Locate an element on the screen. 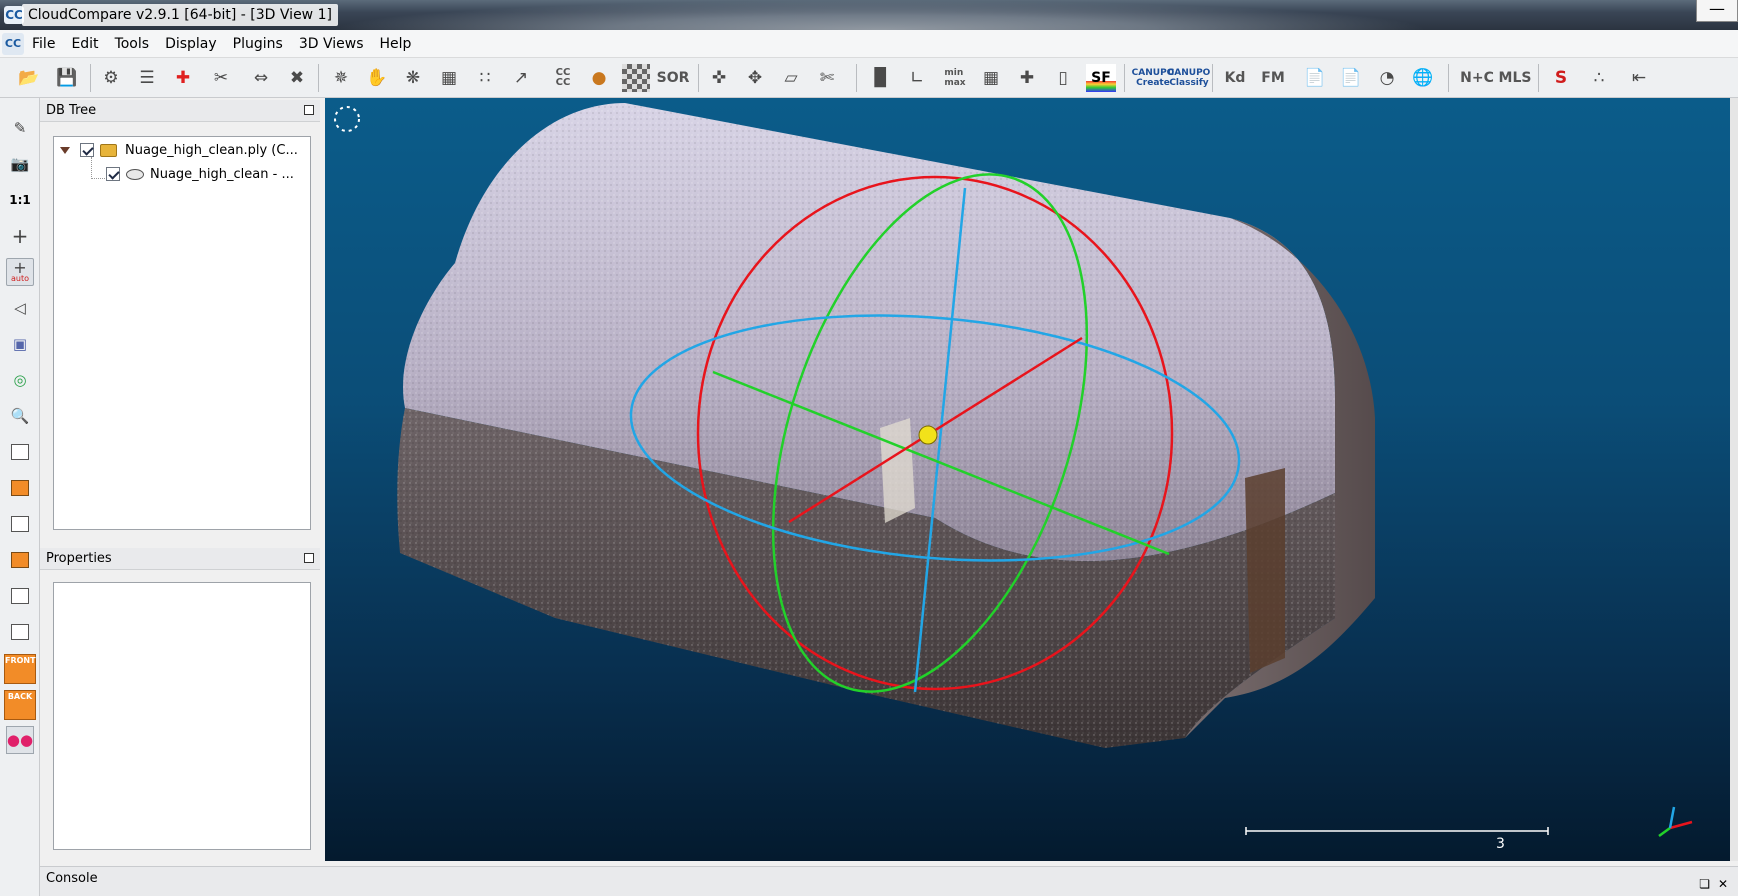 The height and width of the screenshot is (896, 1738). back-view-button: BACK is located at coordinates (20, 705).